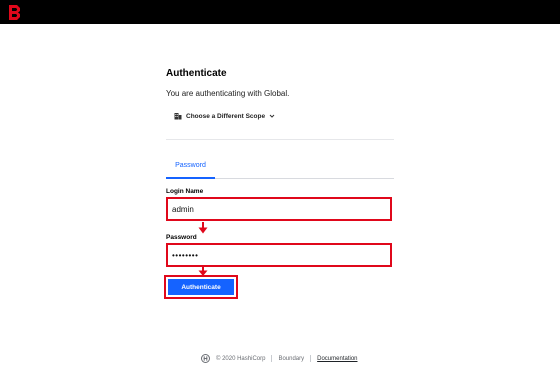  I want to click on password-field: ••••••••, so click(279, 255).